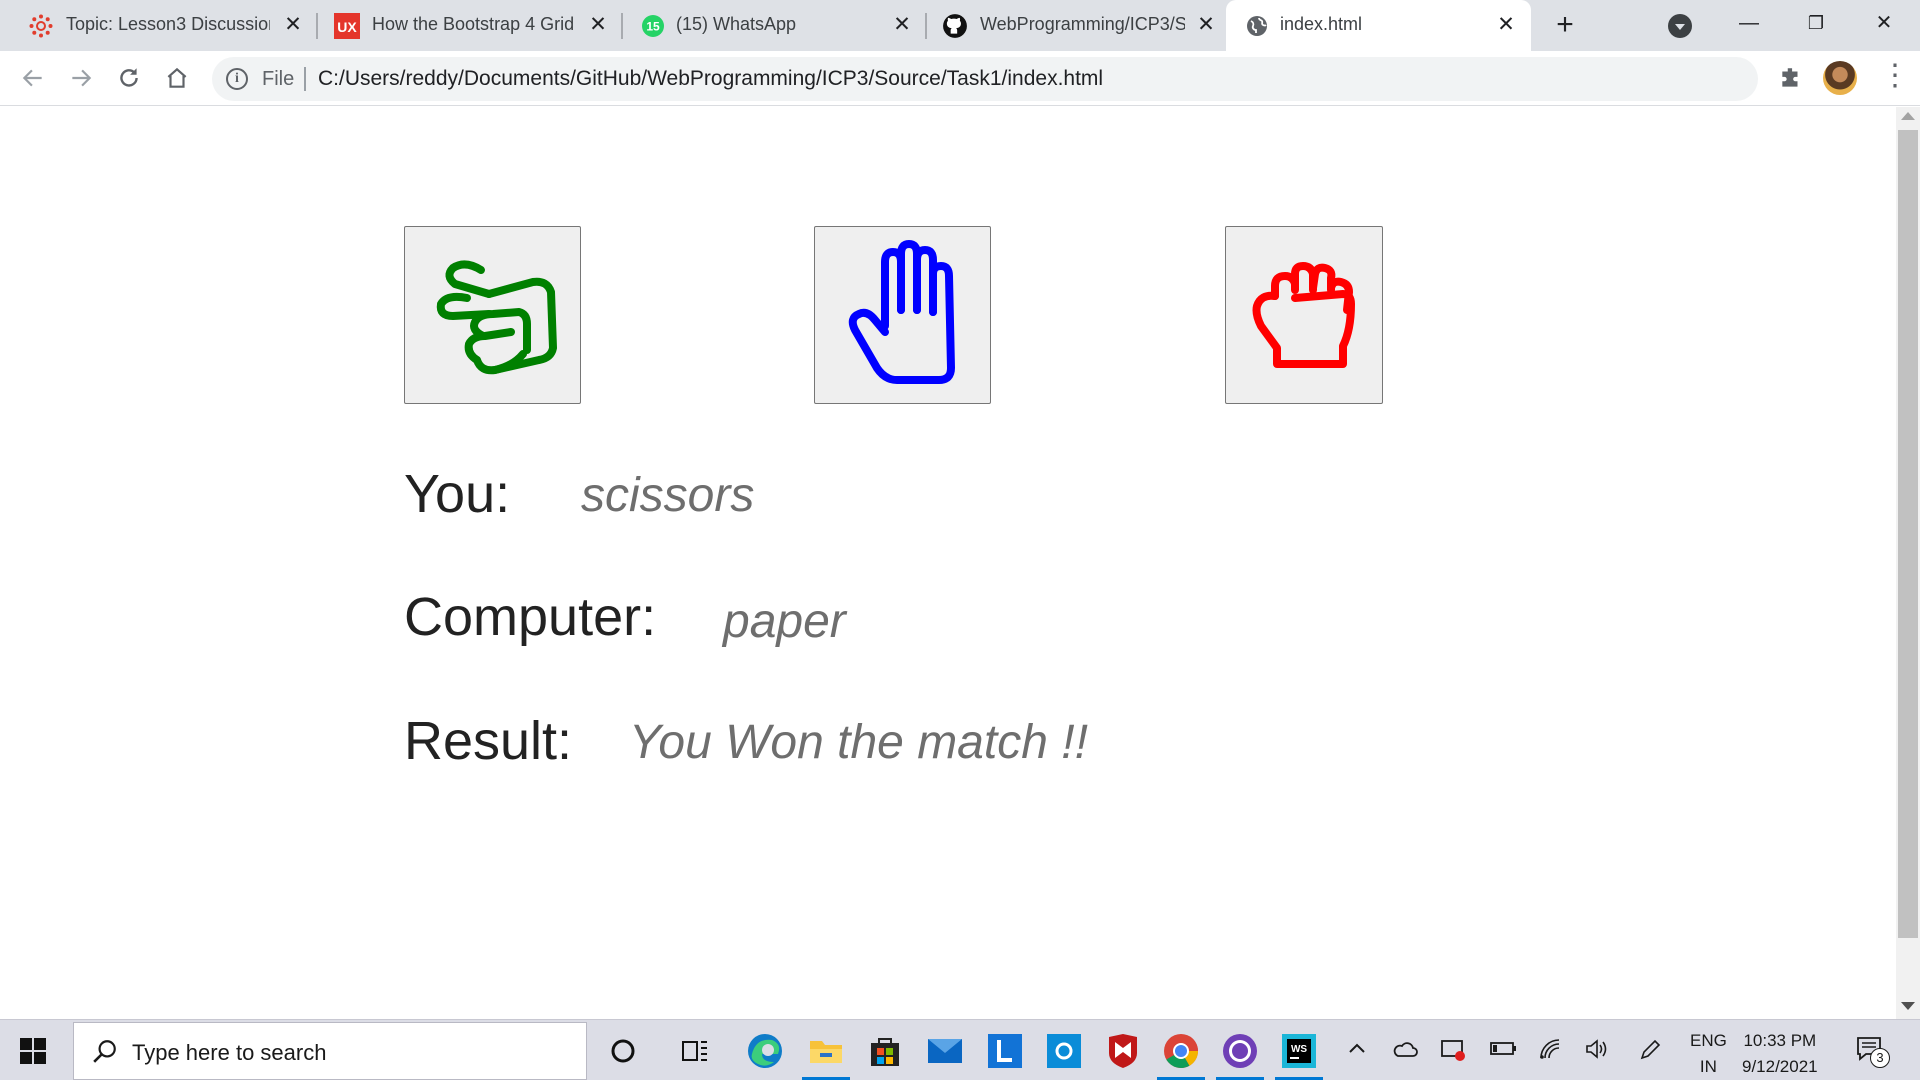 This screenshot has height=1080, width=1920. I want to click on clock-time: 10:33 PM, so click(1780, 1040).